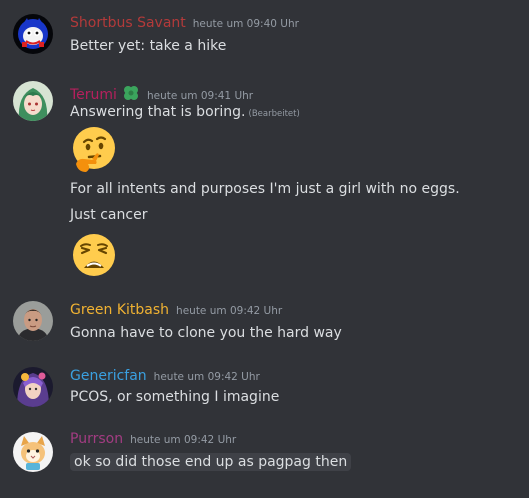 The image size is (529, 498). I want to click on timestamp: heute um 09:40 Uhr, so click(245, 24).